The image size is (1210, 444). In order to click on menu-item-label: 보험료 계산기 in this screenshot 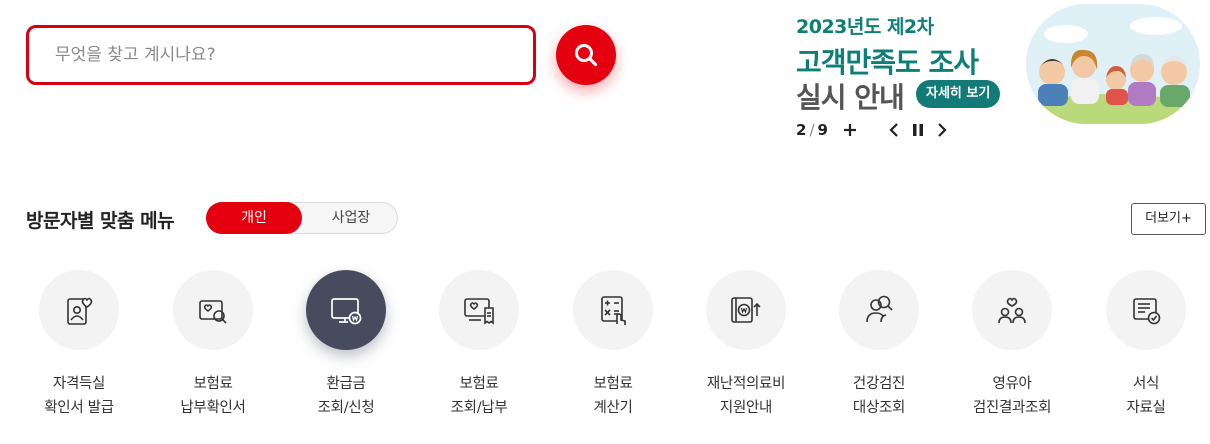, I will do `click(613, 396)`.